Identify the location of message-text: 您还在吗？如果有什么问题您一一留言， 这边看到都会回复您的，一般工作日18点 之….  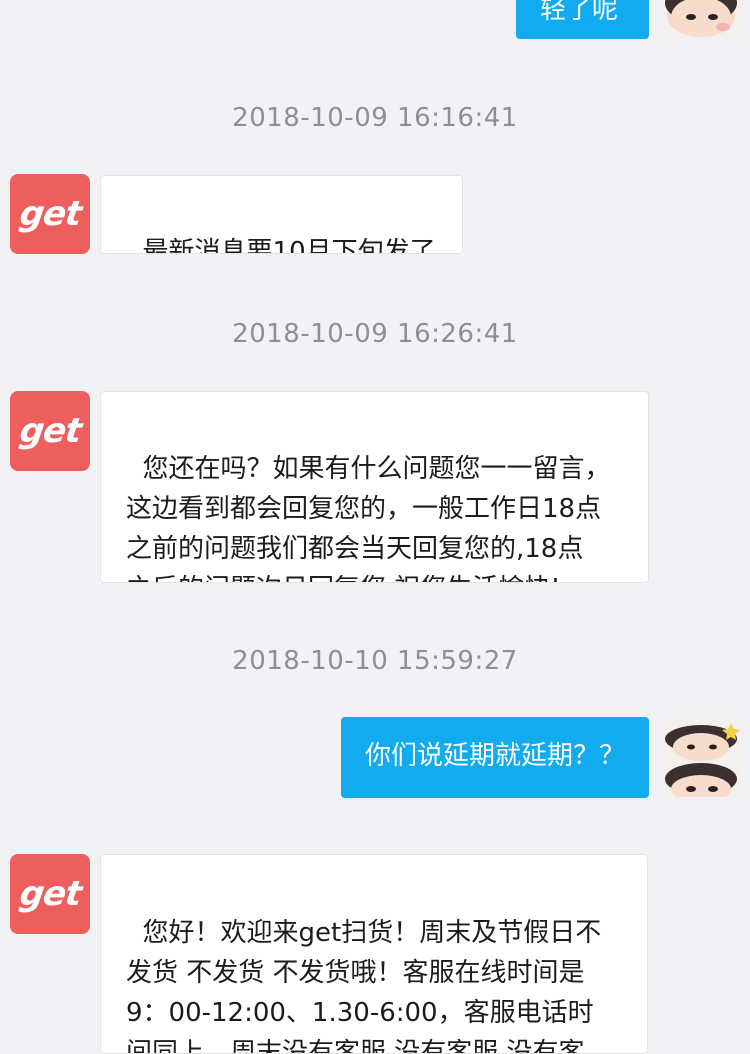
(368, 518).